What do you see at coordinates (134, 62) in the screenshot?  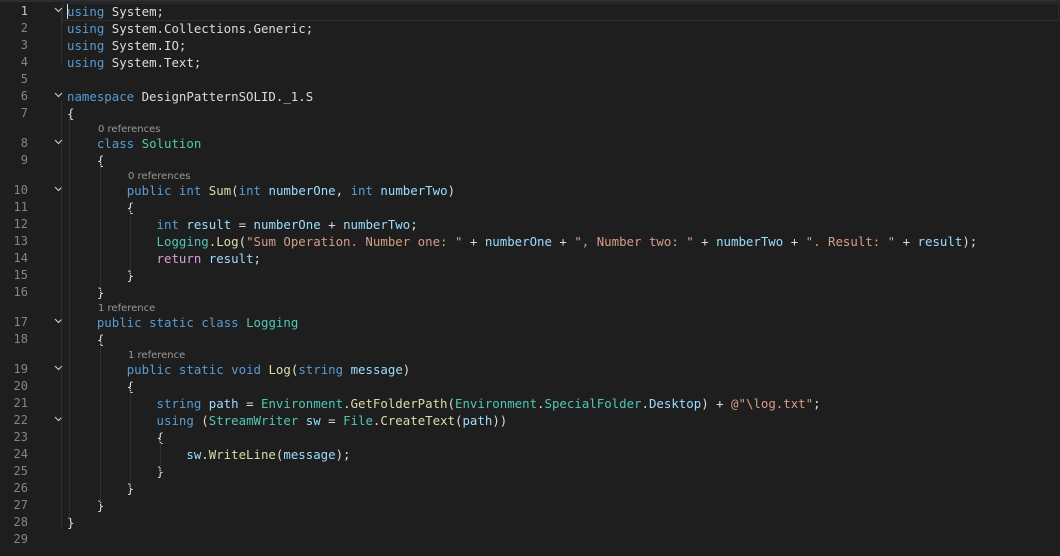 I see `code-line: using System.Text;` at bounding box center [134, 62].